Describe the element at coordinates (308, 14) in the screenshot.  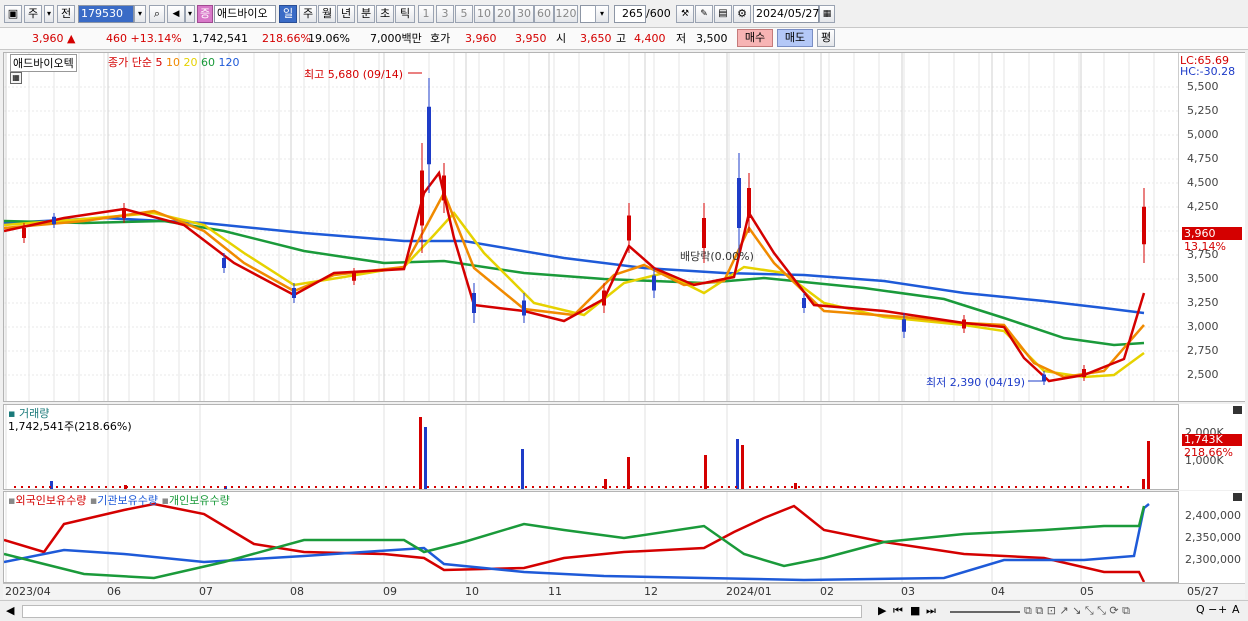
I see `tab-week: 주` at that location.